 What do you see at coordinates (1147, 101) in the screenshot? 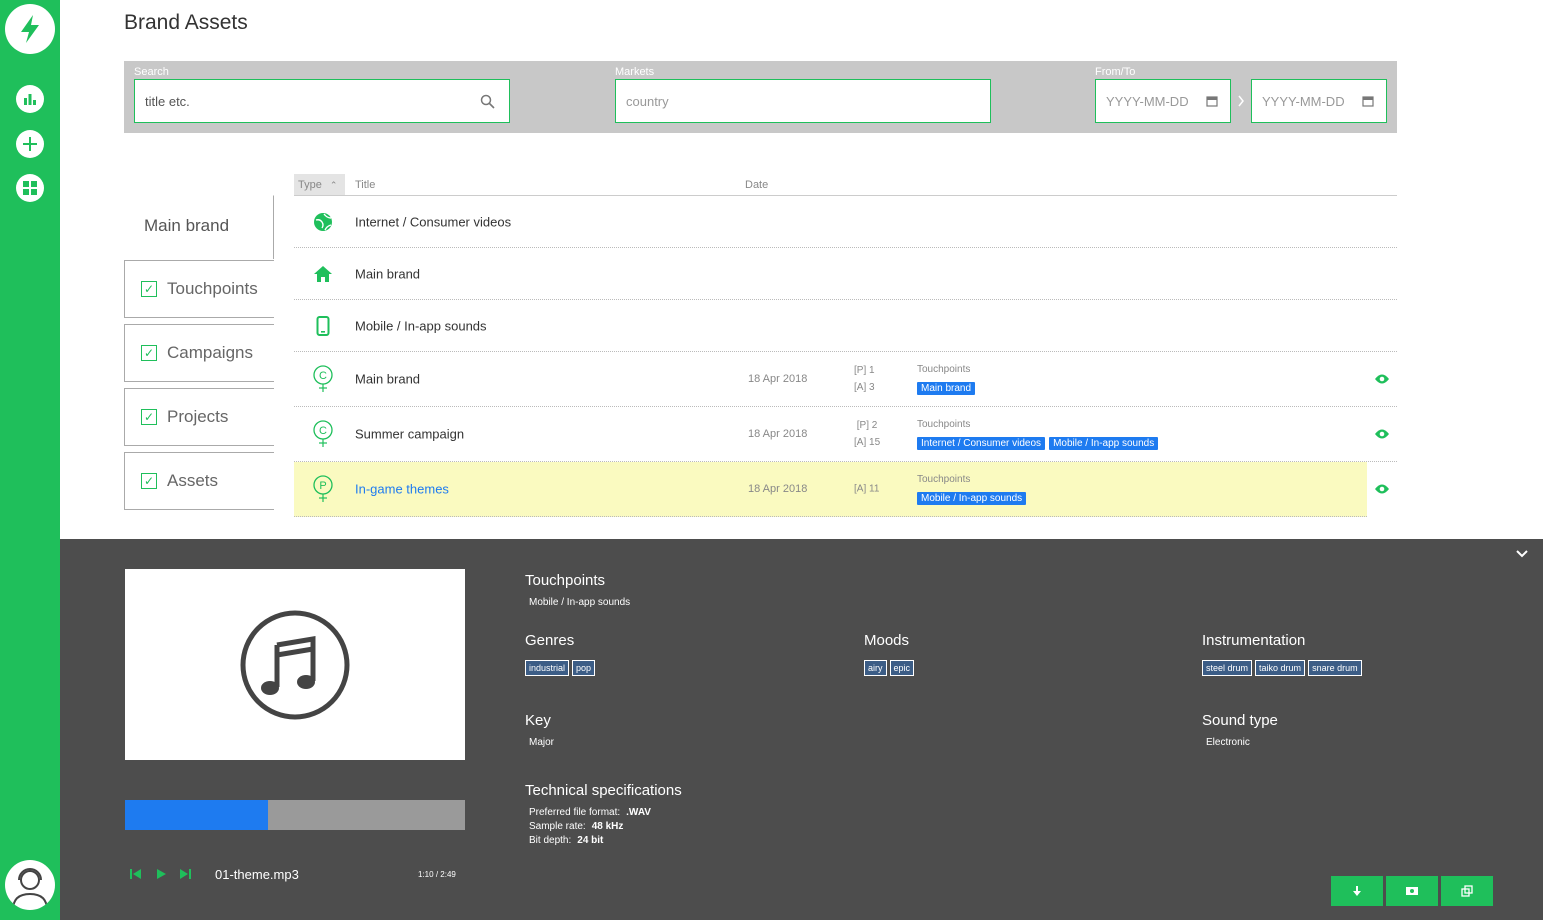
I see `date-from-placeholder: YYYY-MM-DD` at bounding box center [1147, 101].